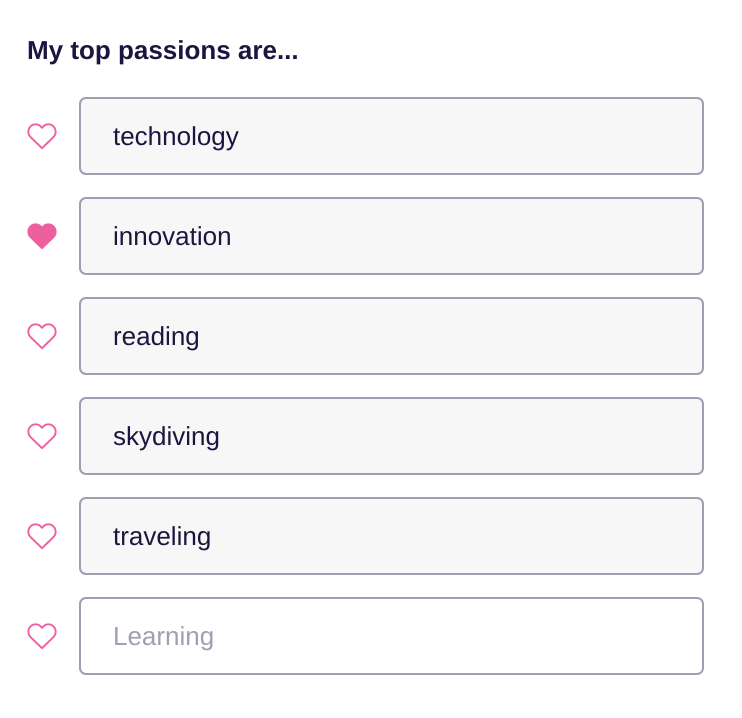 The height and width of the screenshot is (718, 742). Describe the element at coordinates (391, 436) in the screenshot. I see `passion-field: skydiving` at that location.